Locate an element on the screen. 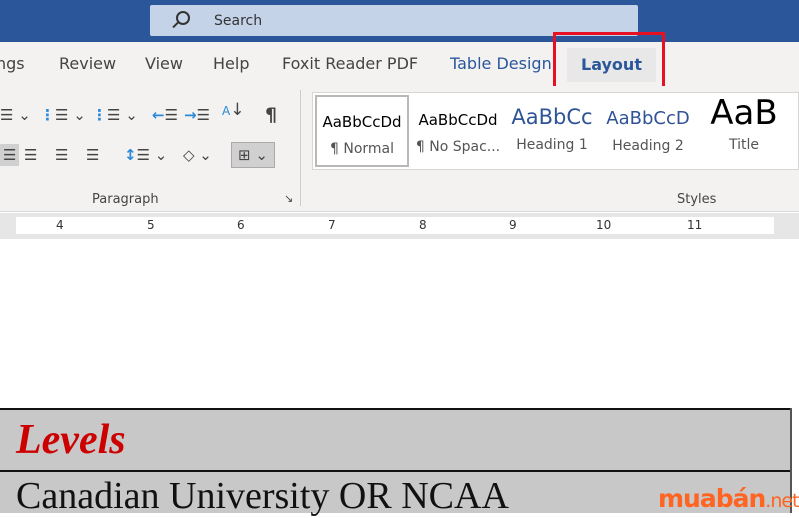 The width and height of the screenshot is (799, 518). ruler-number: 5 is located at coordinates (151, 225).